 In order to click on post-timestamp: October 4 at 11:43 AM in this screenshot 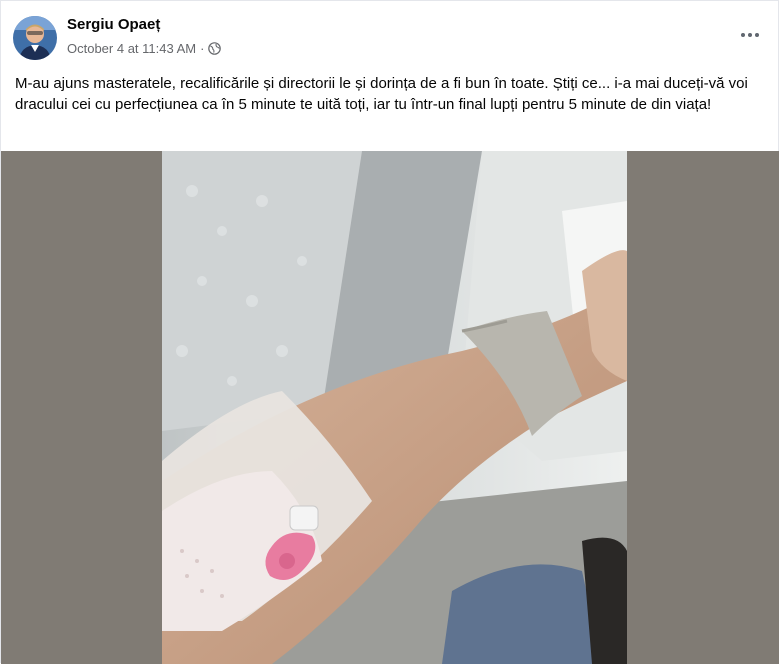, I will do `click(131, 48)`.